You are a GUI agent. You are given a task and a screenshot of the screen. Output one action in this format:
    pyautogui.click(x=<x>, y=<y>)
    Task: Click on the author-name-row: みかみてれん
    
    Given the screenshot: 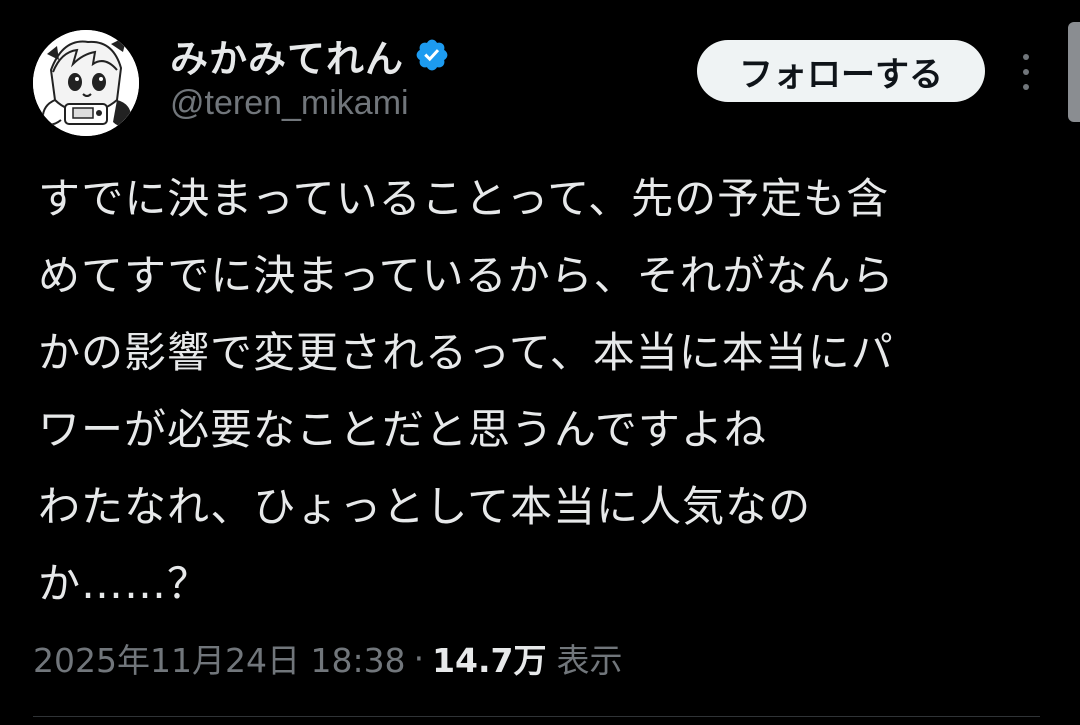 What is the action you would take?
    pyautogui.click(x=310, y=55)
    